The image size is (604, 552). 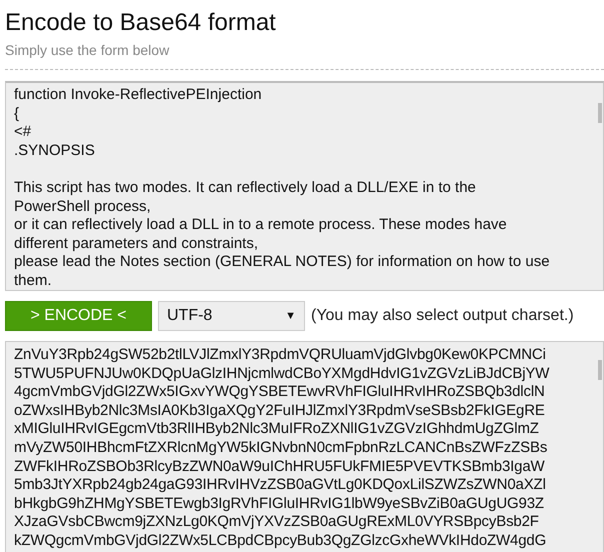 What do you see at coordinates (87, 50) in the screenshot?
I see `page-subtitle: Simply use the form below` at bounding box center [87, 50].